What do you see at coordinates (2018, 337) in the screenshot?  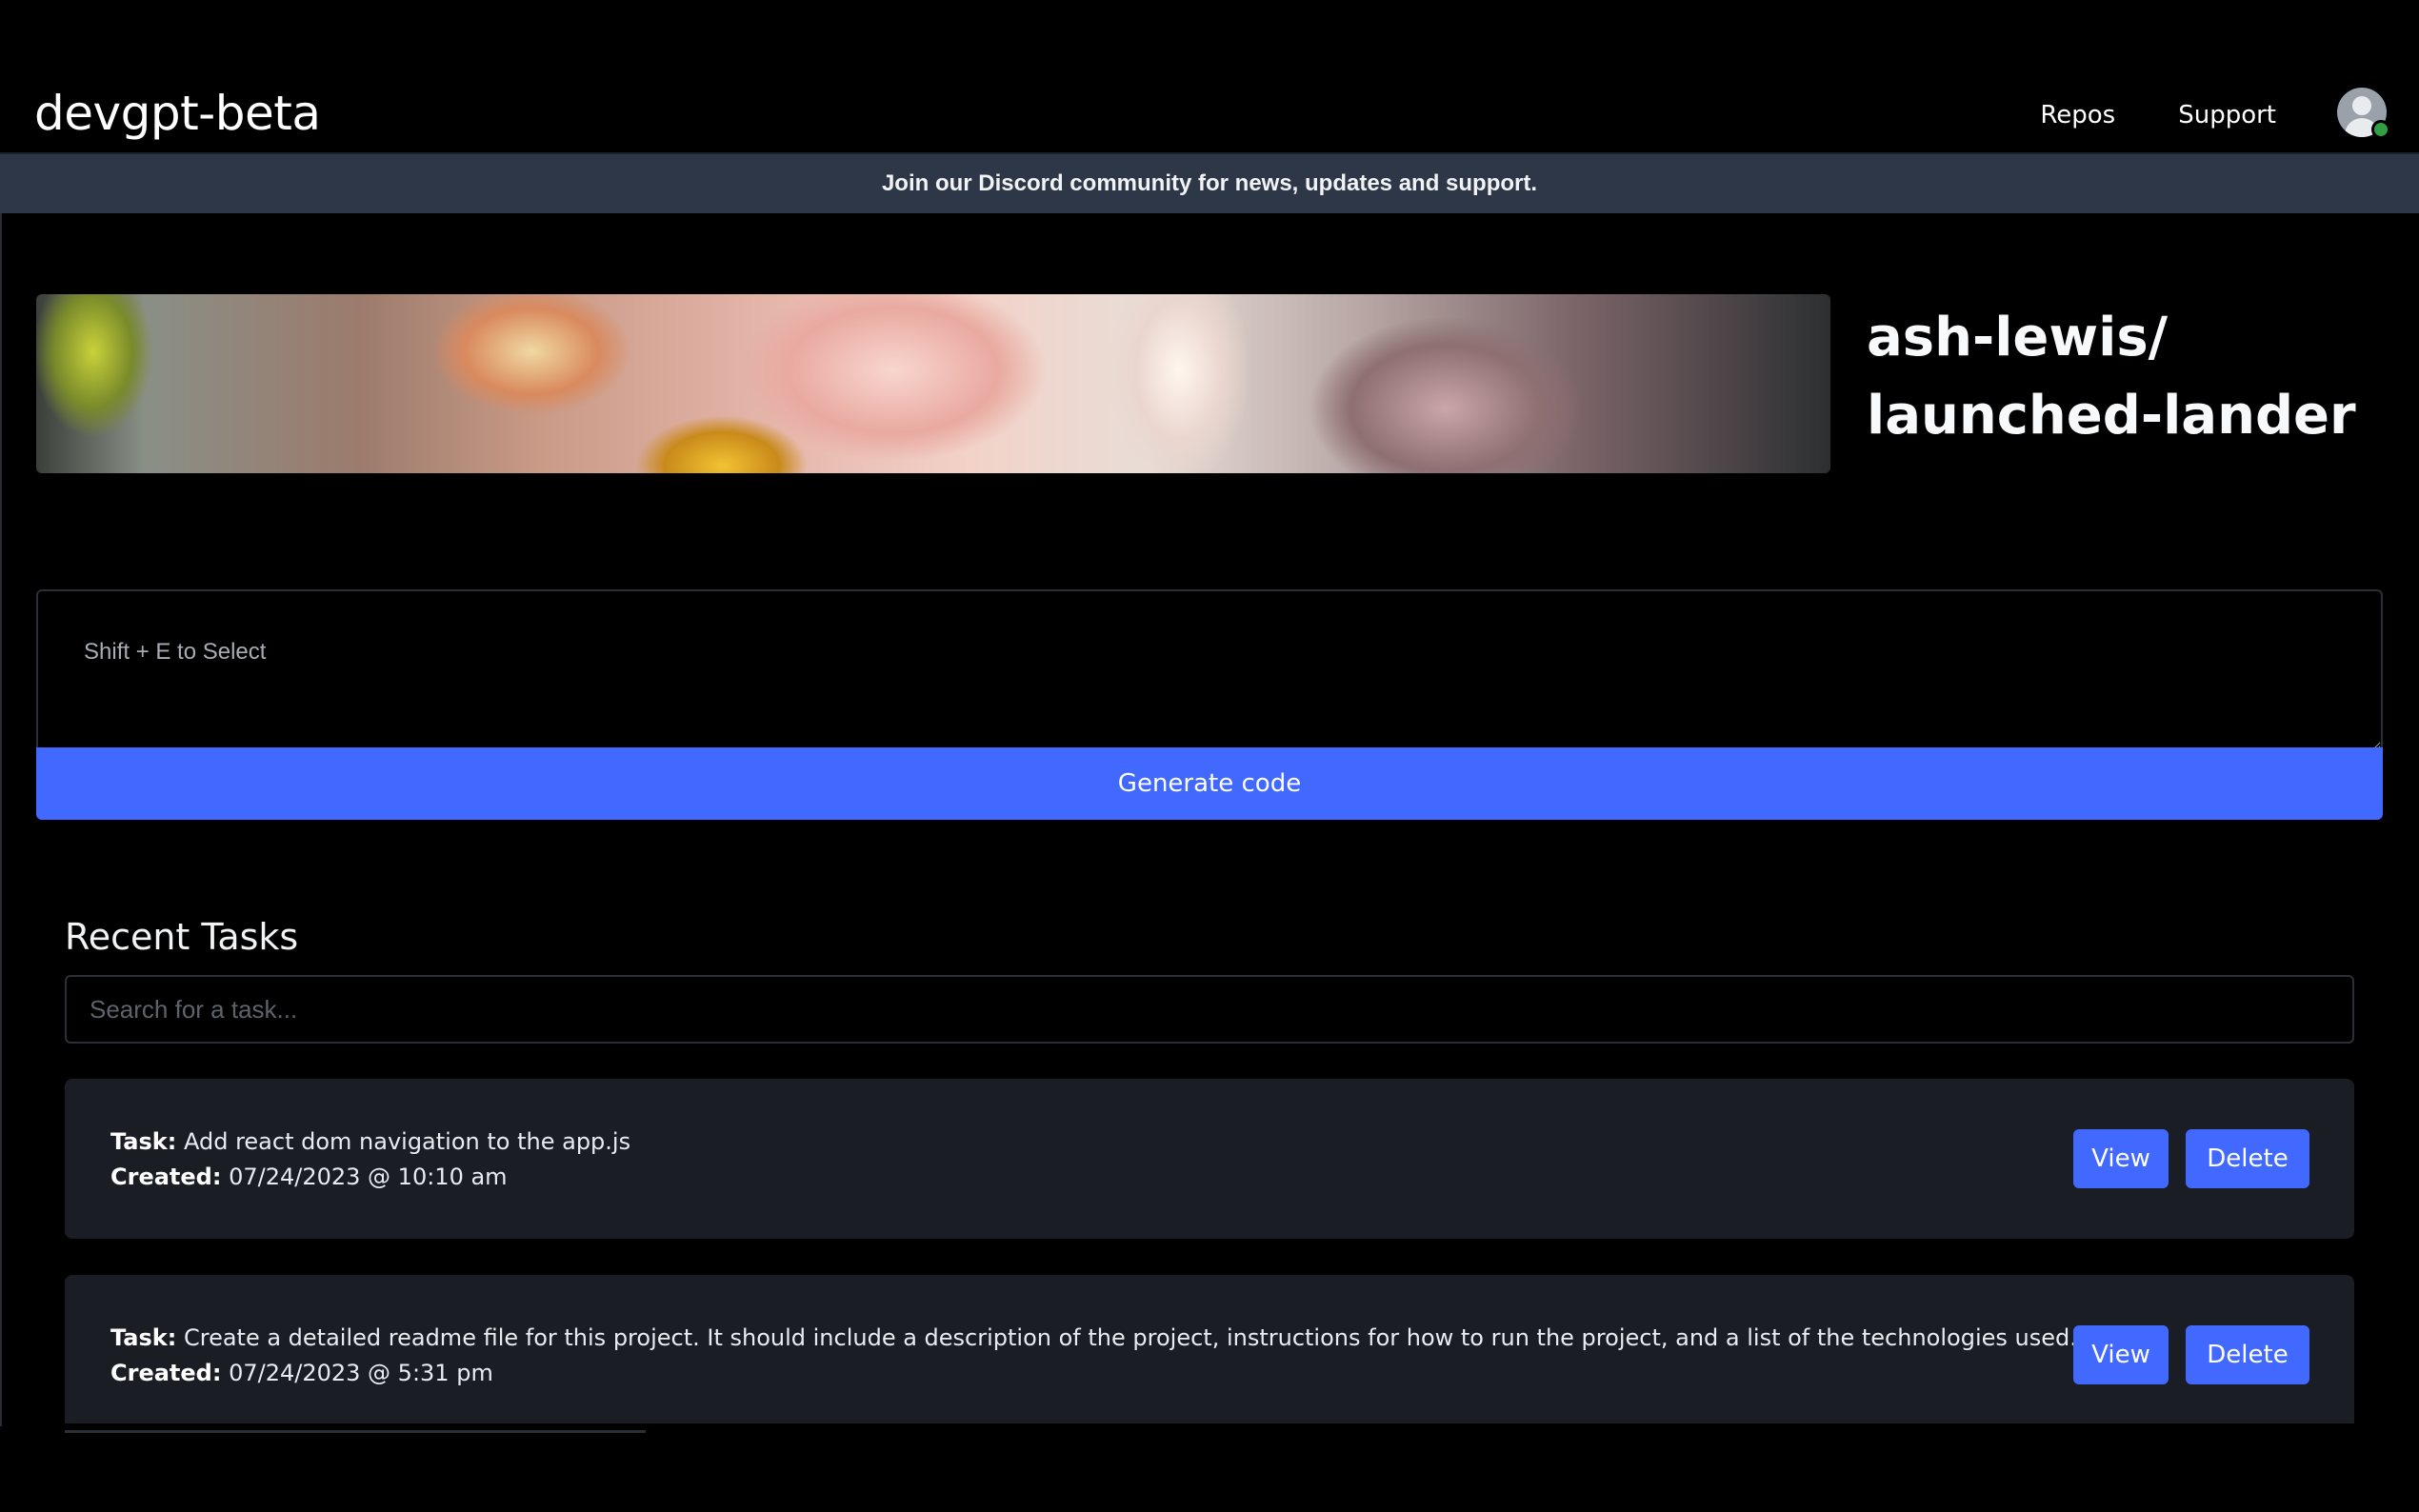 I see `repo-owner: ash-lewis/` at bounding box center [2018, 337].